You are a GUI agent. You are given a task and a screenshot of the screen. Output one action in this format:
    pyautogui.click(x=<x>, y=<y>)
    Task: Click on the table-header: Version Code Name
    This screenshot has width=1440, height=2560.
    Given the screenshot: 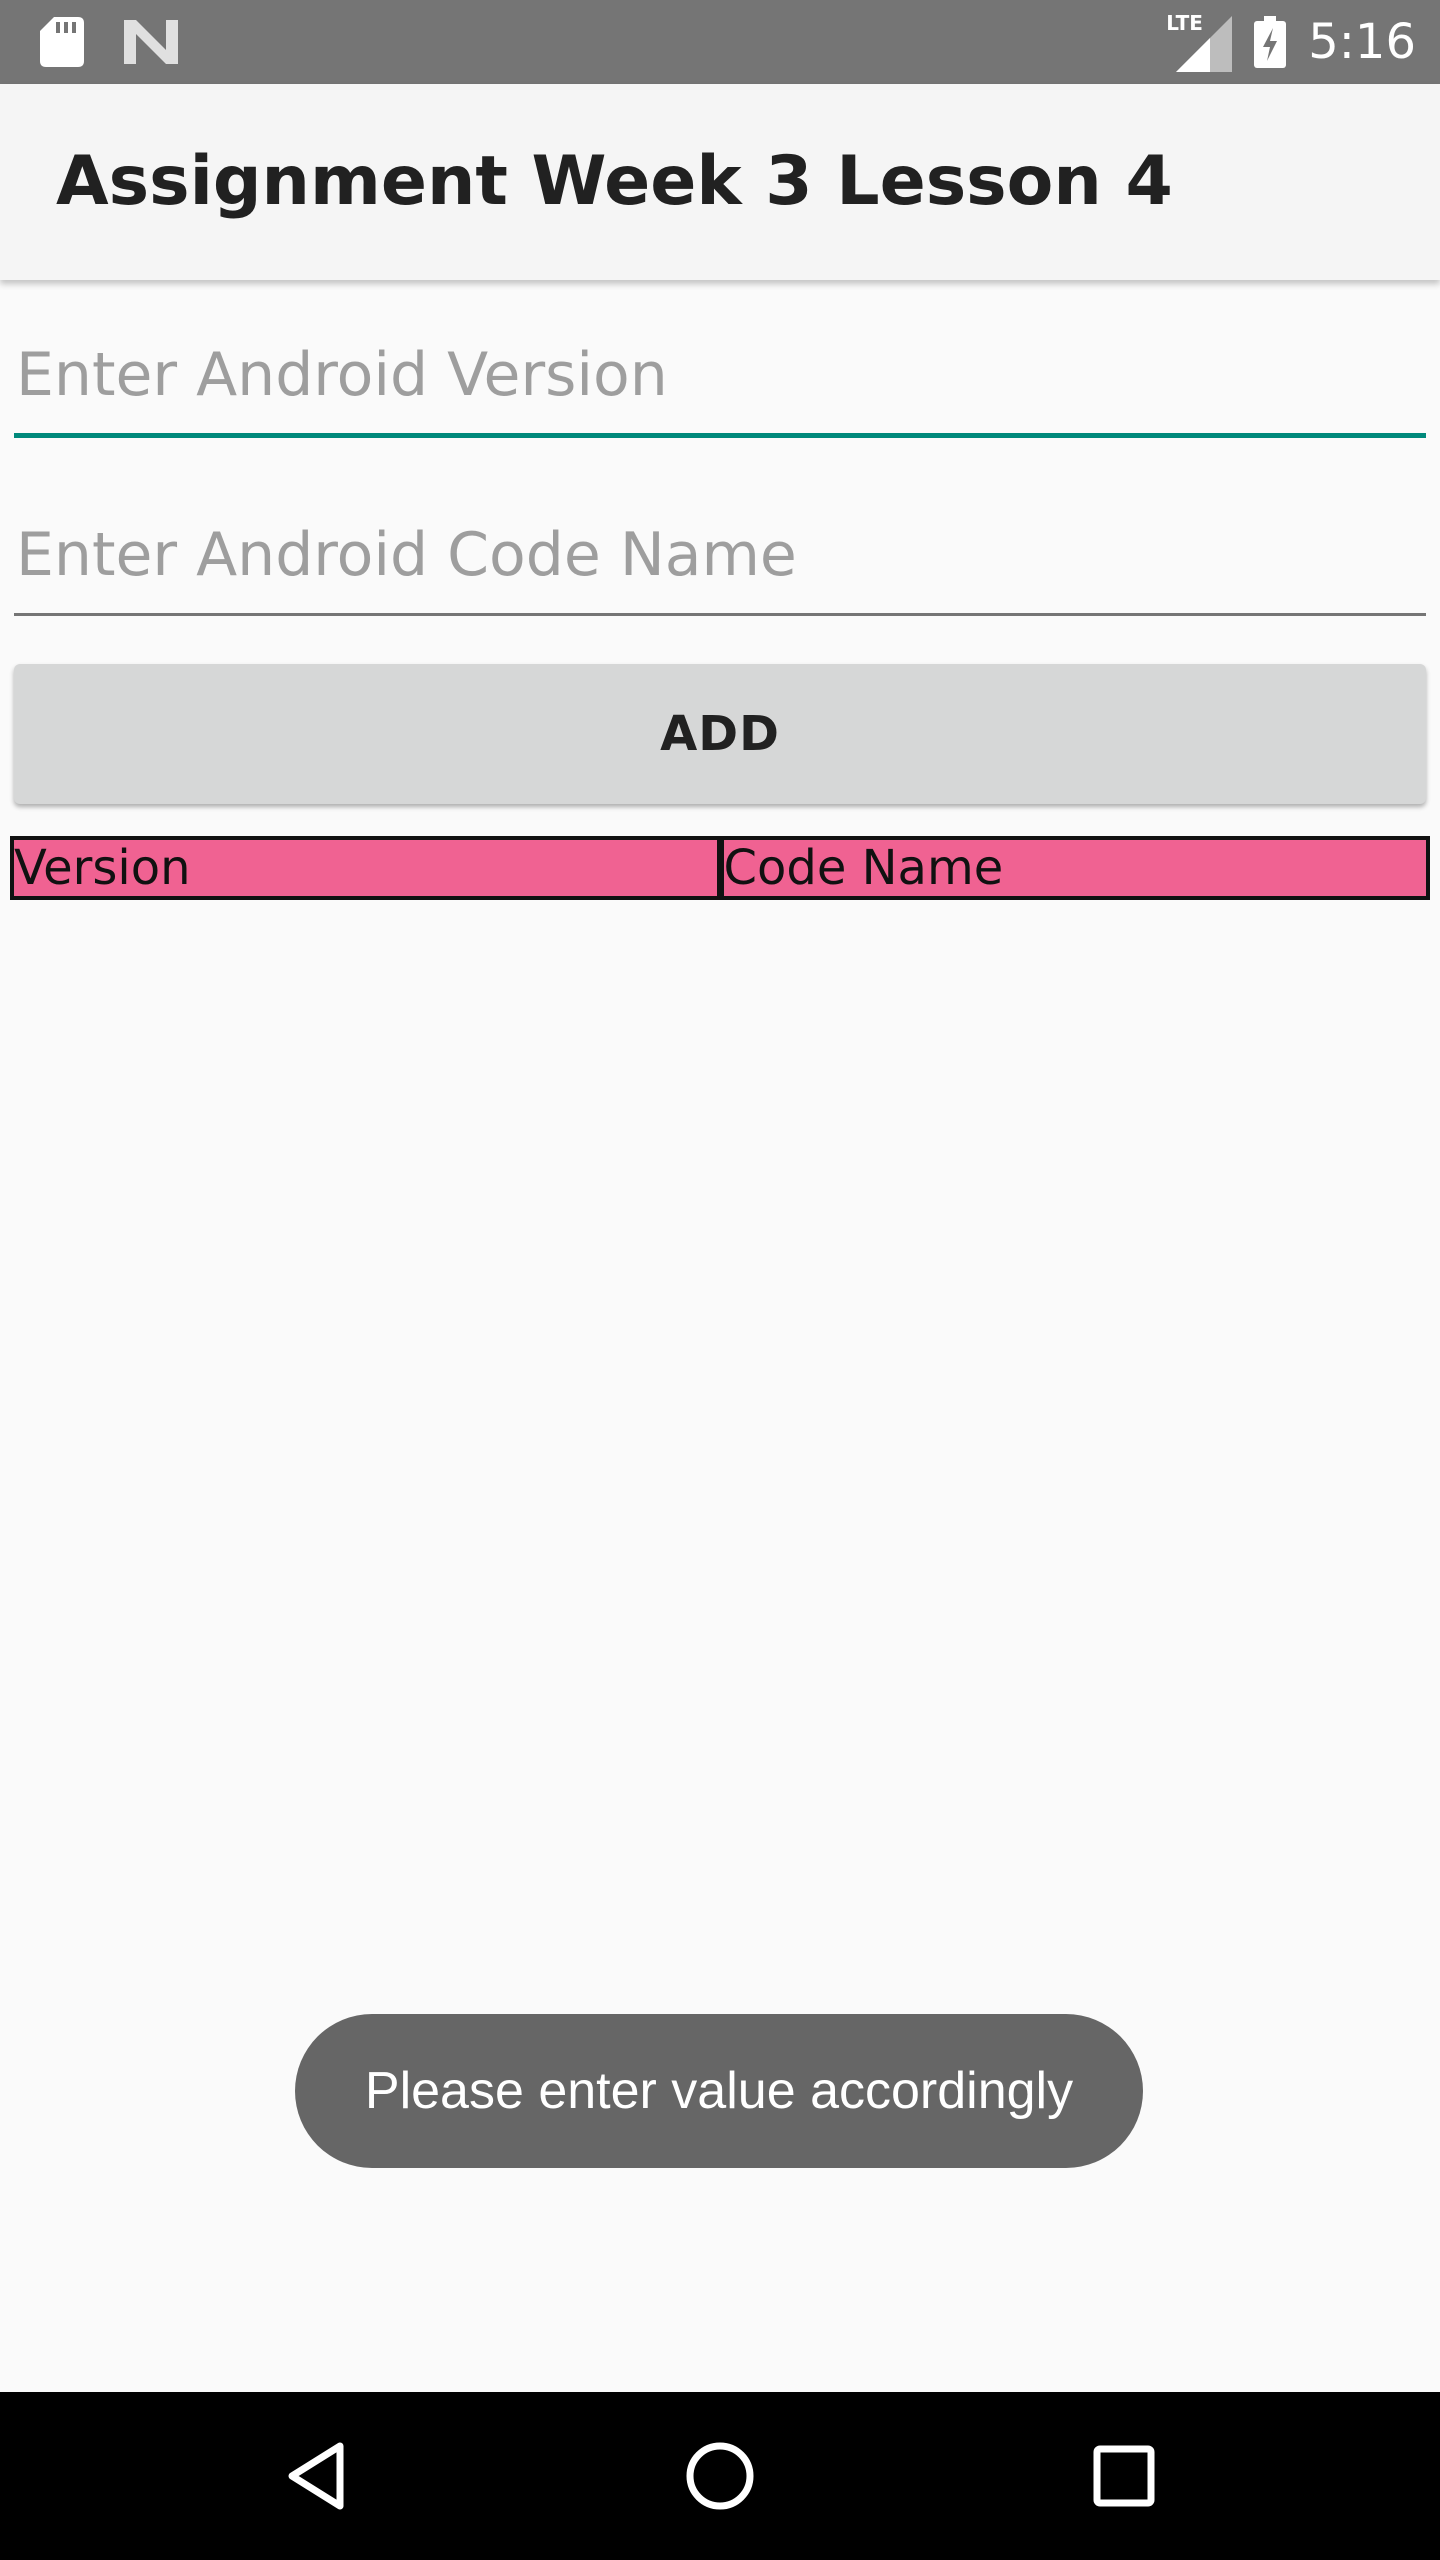 What is the action you would take?
    pyautogui.click(x=720, y=868)
    